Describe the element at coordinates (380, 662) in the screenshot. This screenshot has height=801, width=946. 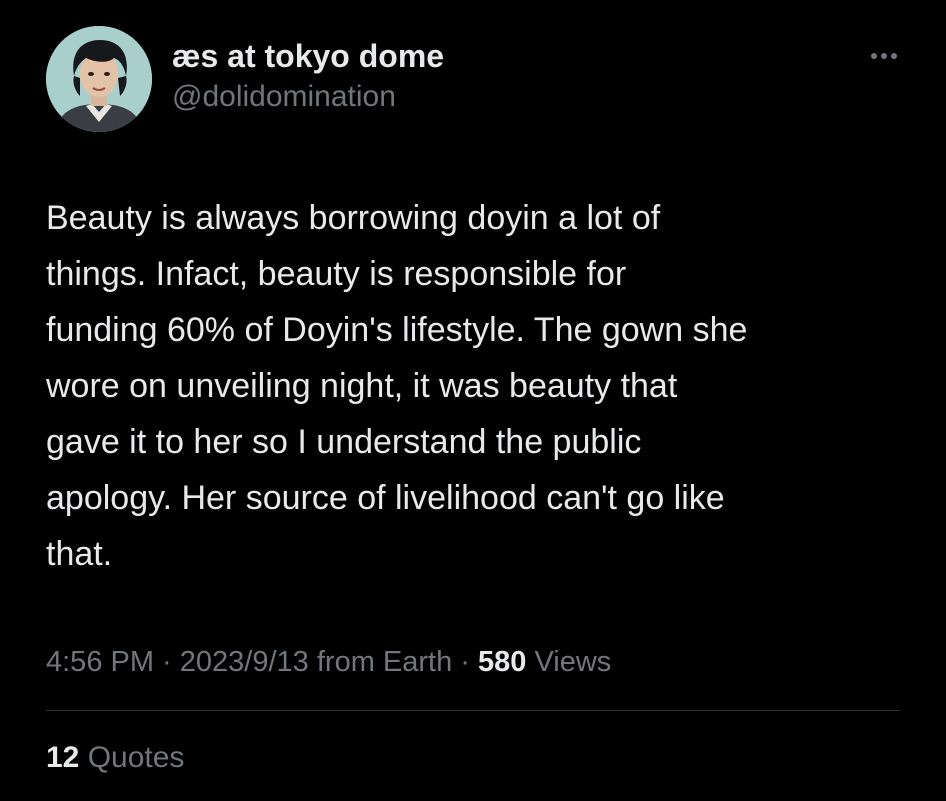
I see `tweet-source: from Earth` at that location.